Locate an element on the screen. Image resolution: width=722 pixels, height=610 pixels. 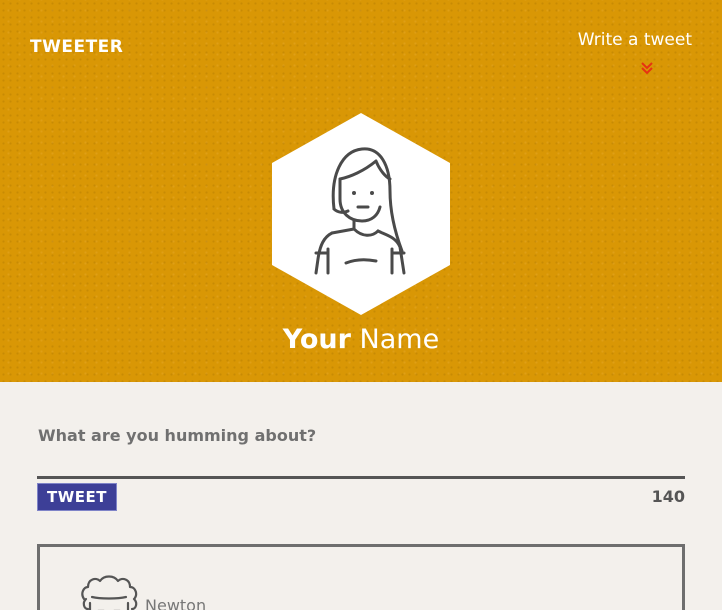
tweet-card: Newton is located at coordinates (361, 577).